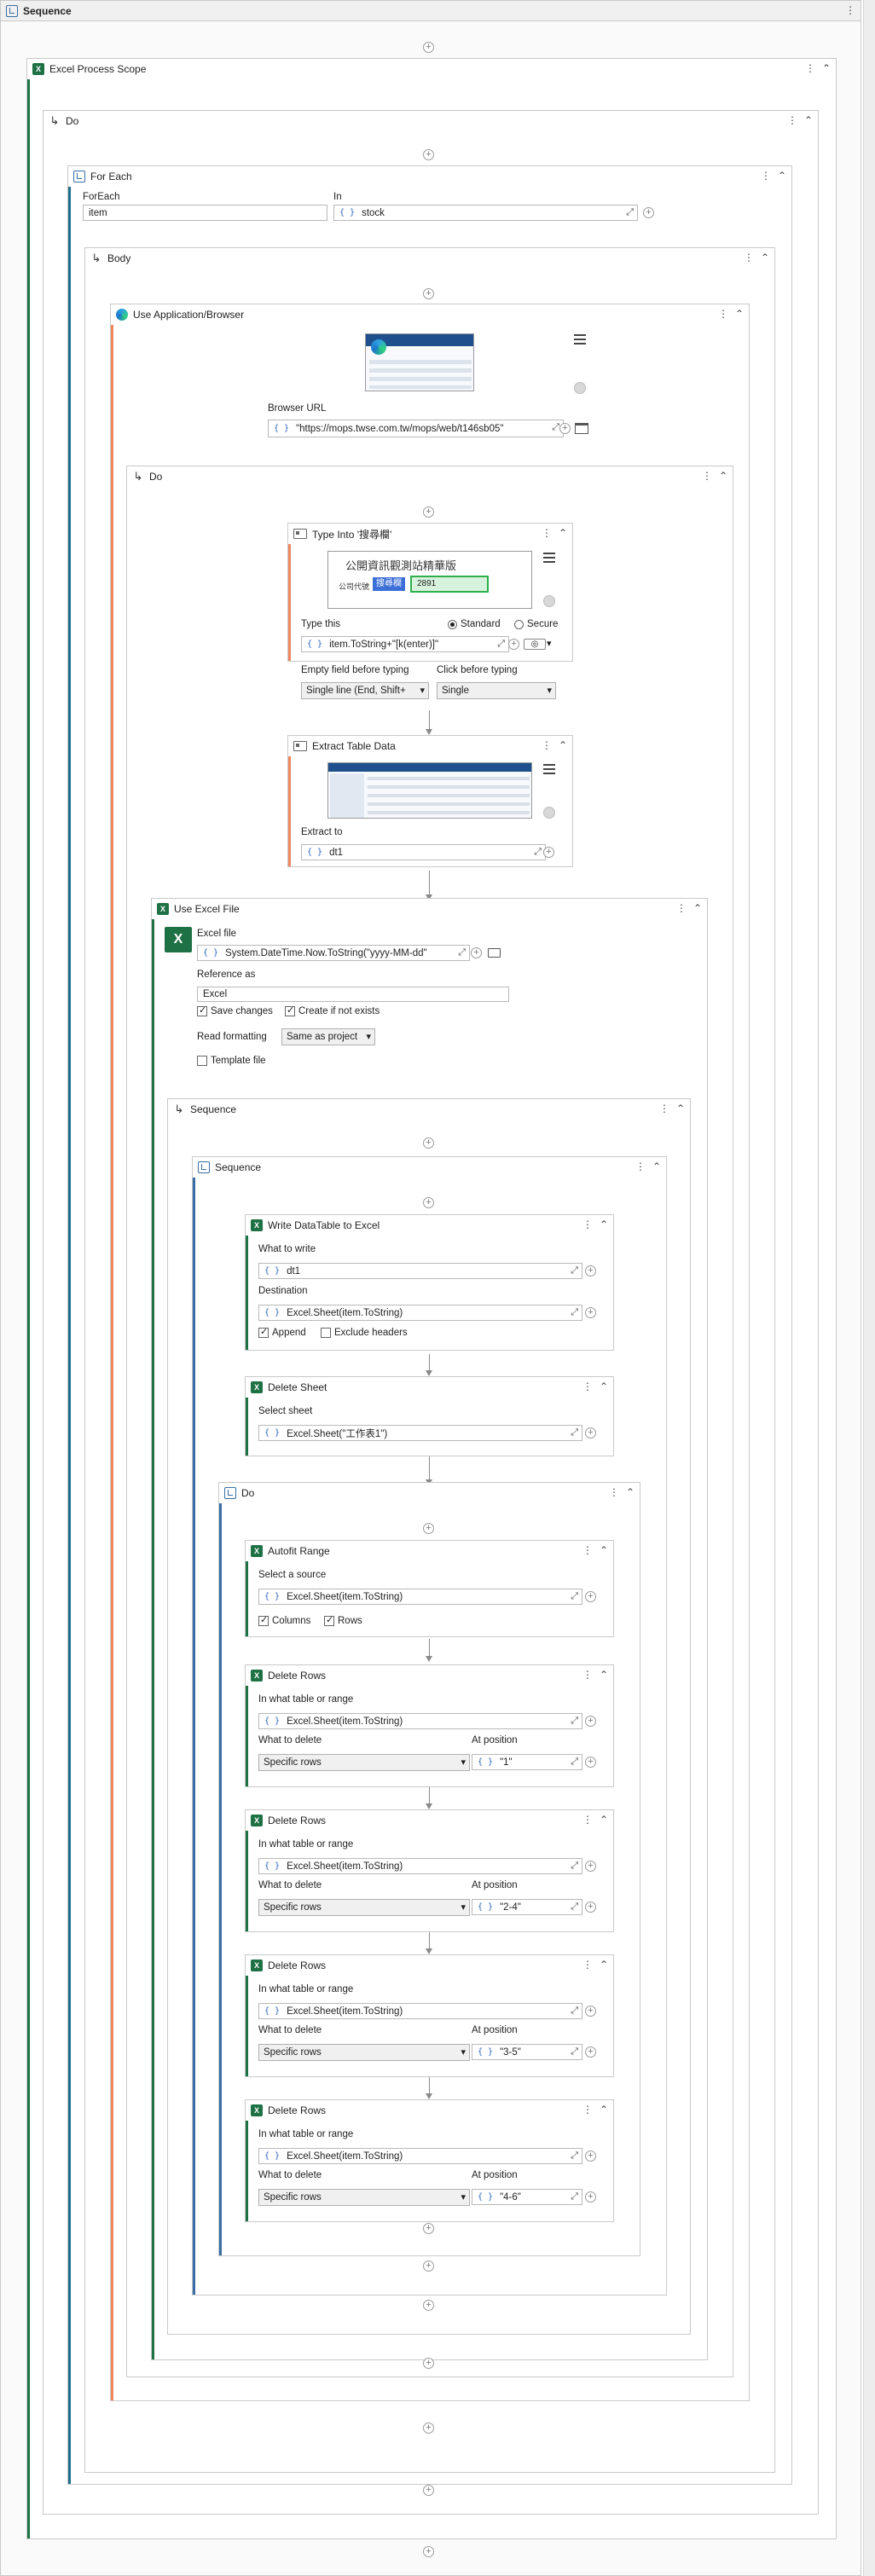 This screenshot has height=2576, width=875. Describe the element at coordinates (429, 1225) in the screenshot. I see `write-datatable-header: X Write DataTable to Excel ⋮ ⌃` at that location.